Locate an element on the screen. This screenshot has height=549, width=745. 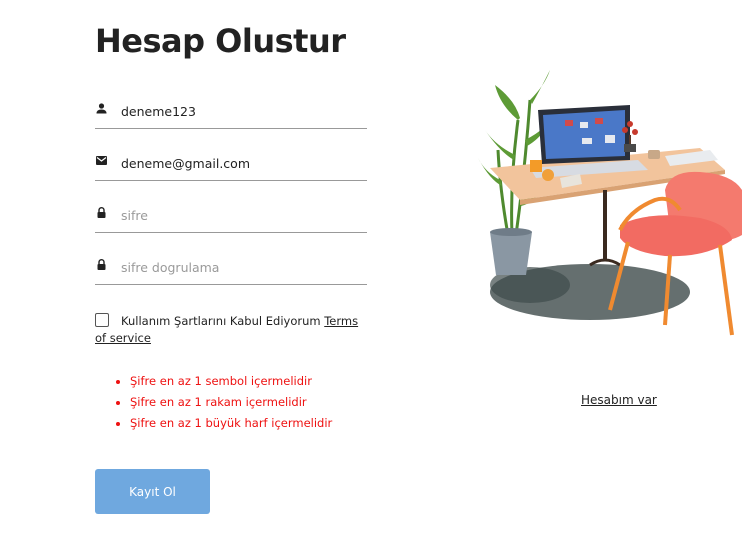
password-input is located at coordinates (241, 215).